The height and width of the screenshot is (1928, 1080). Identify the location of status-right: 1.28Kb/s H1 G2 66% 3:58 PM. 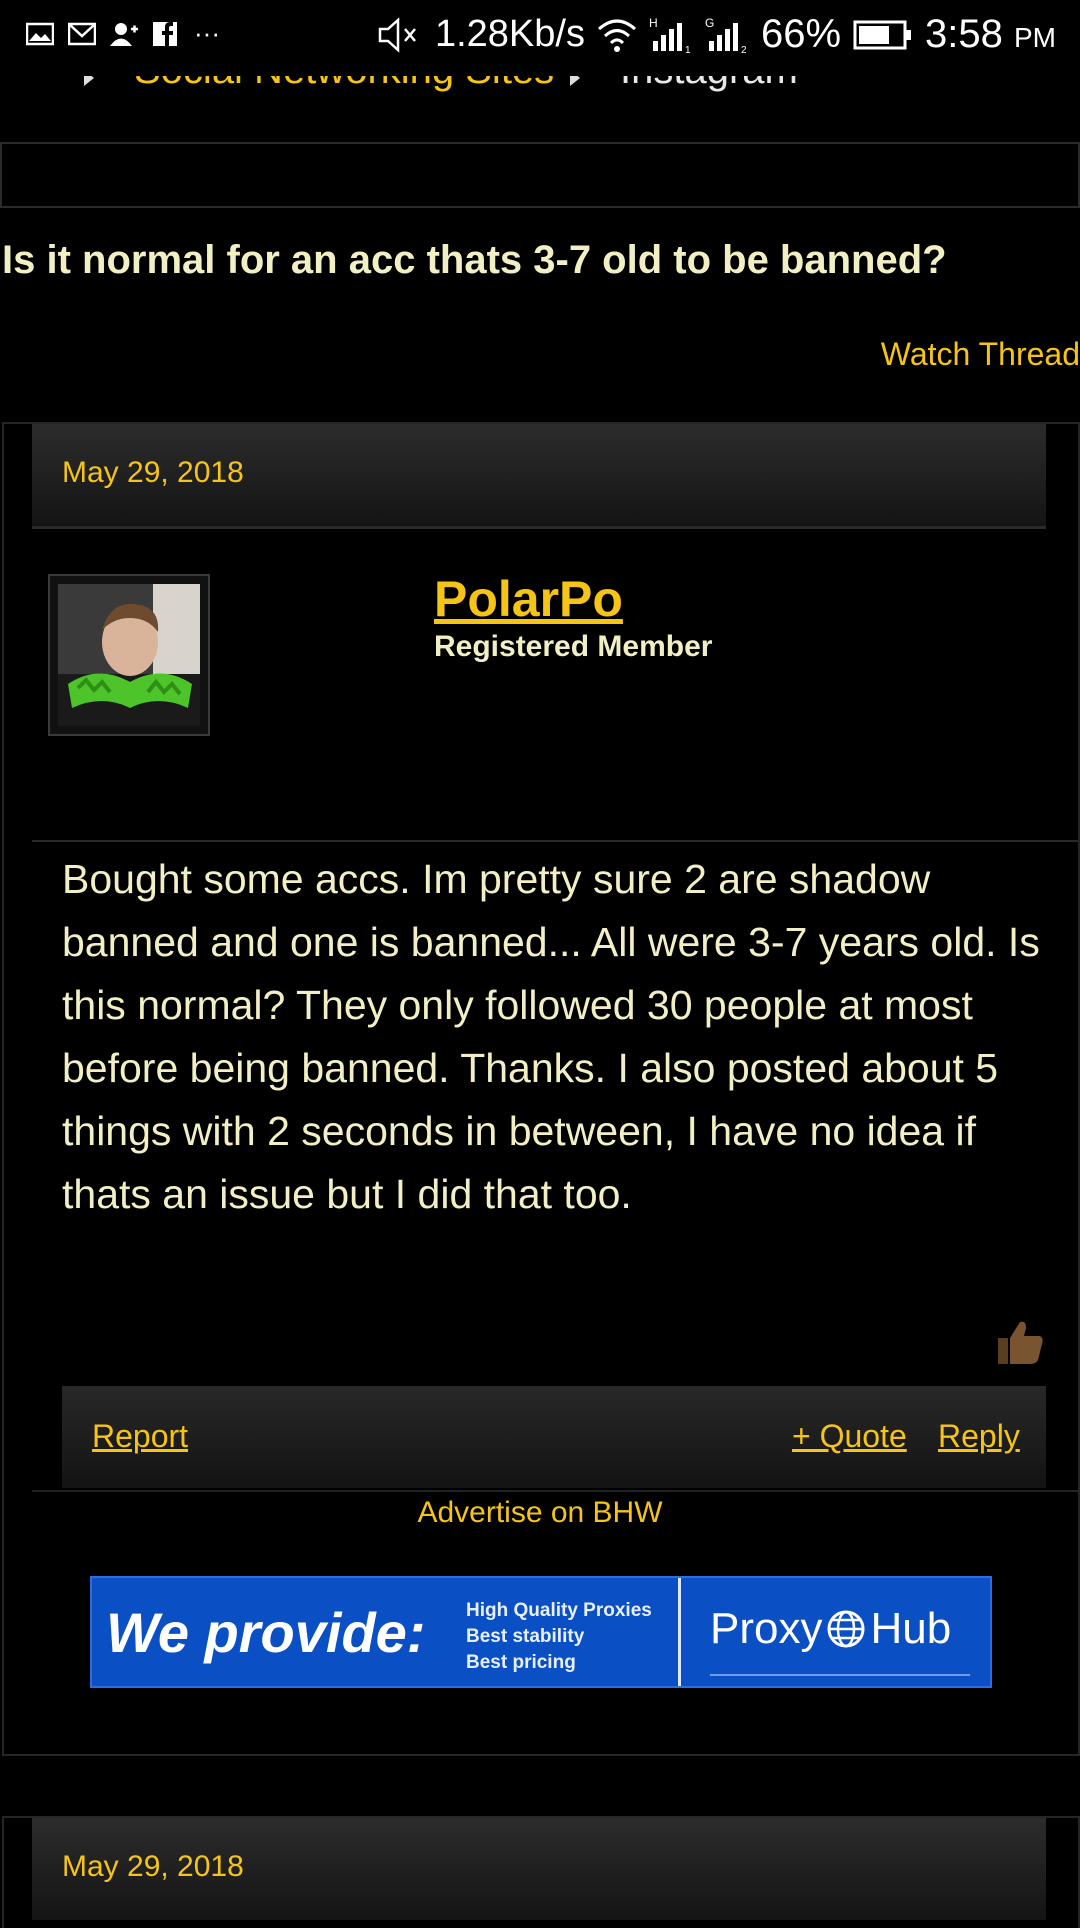
(716, 34).